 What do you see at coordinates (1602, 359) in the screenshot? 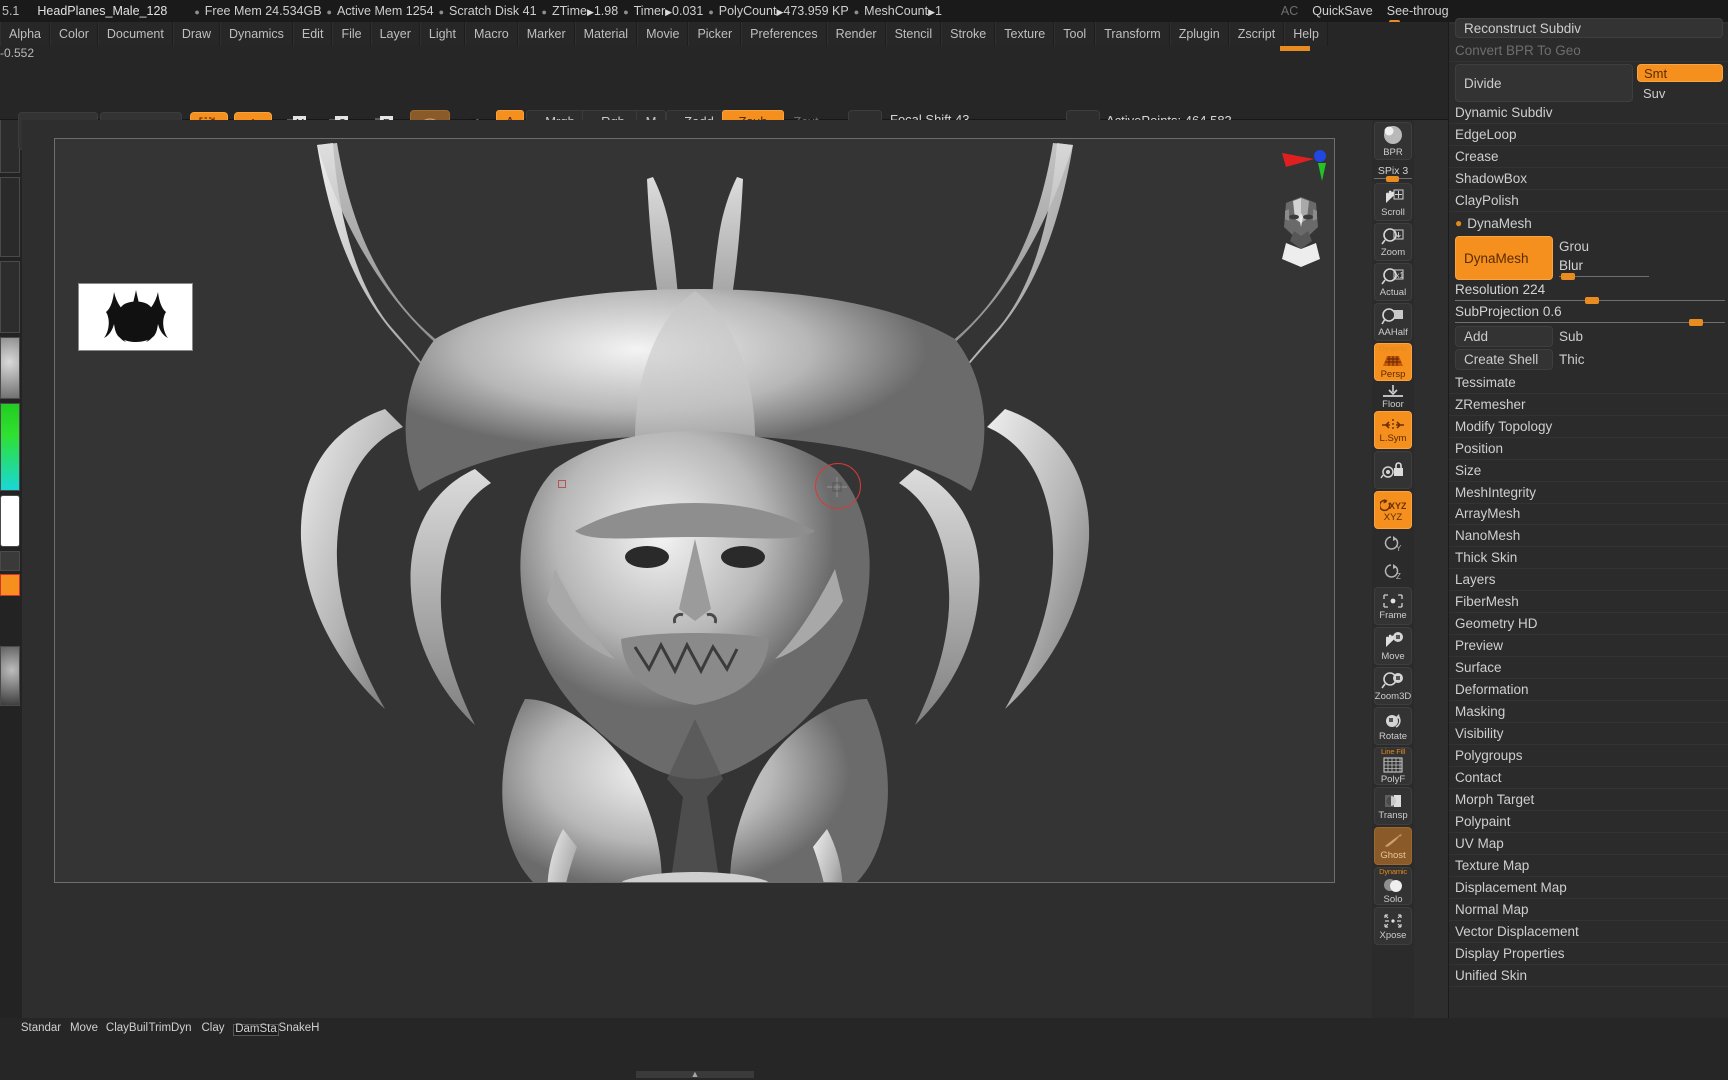
I see `thickness-button: Thic` at bounding box center [1602, 359].